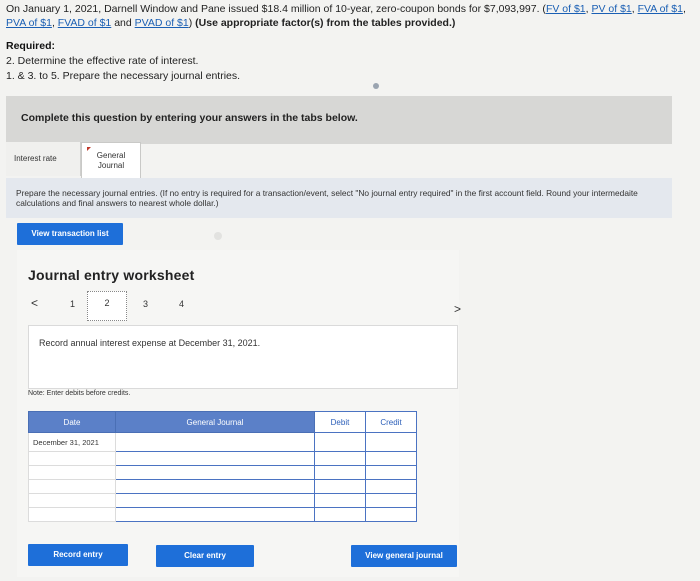 The image size is (700, 581). Describe the element at coordinates (72, 442) in the screenshot. I see `date-cell: December 31, 2021` at that location.